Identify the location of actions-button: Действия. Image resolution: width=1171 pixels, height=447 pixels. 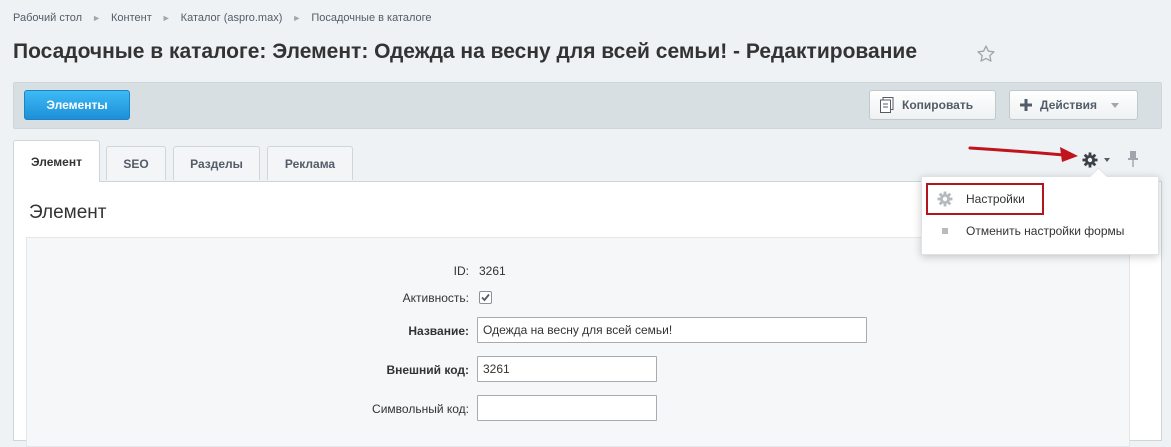
(1073, 105).